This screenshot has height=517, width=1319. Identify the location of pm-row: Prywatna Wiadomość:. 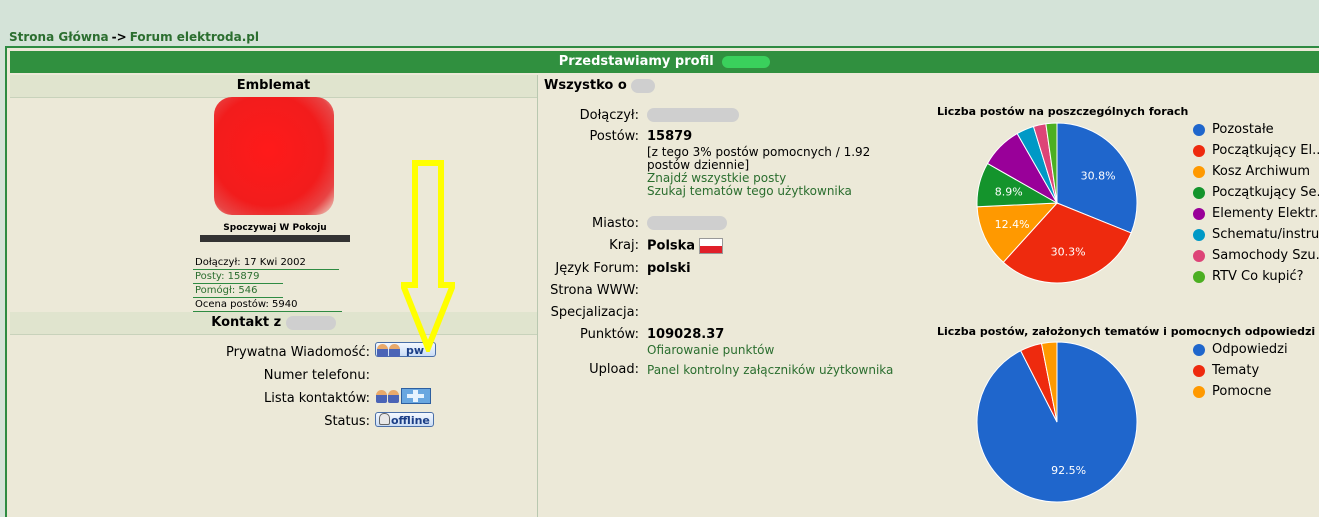
(190, 352).